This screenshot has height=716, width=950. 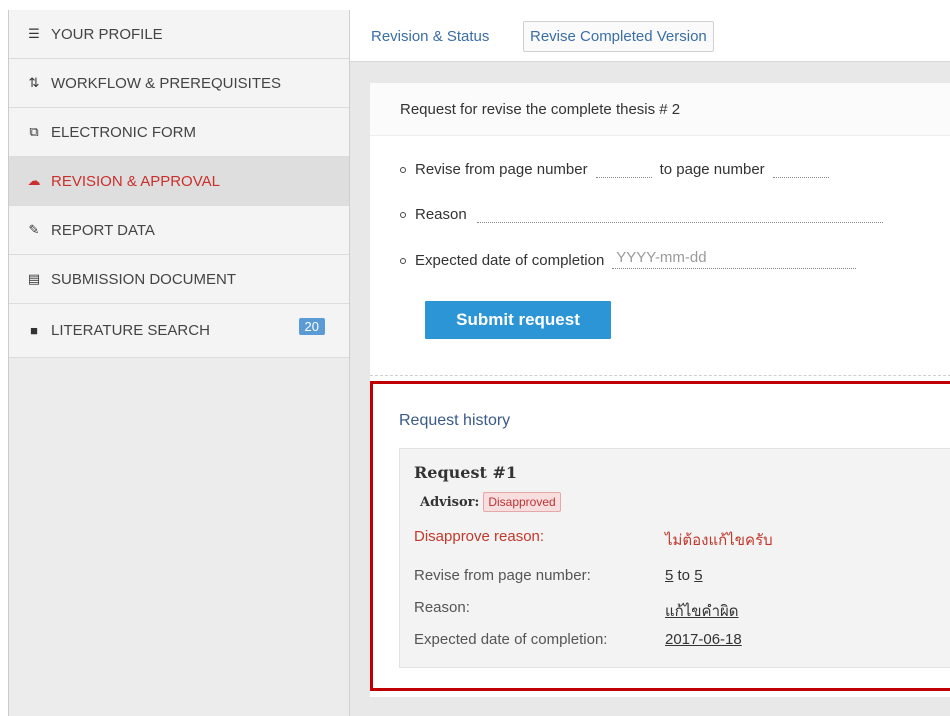 What do you see at coordinates (719, 540) in the screenshot?
I see `disapprove-value: ไม่ต้องแก้ไขครับ` at bounding box center [719, 540].